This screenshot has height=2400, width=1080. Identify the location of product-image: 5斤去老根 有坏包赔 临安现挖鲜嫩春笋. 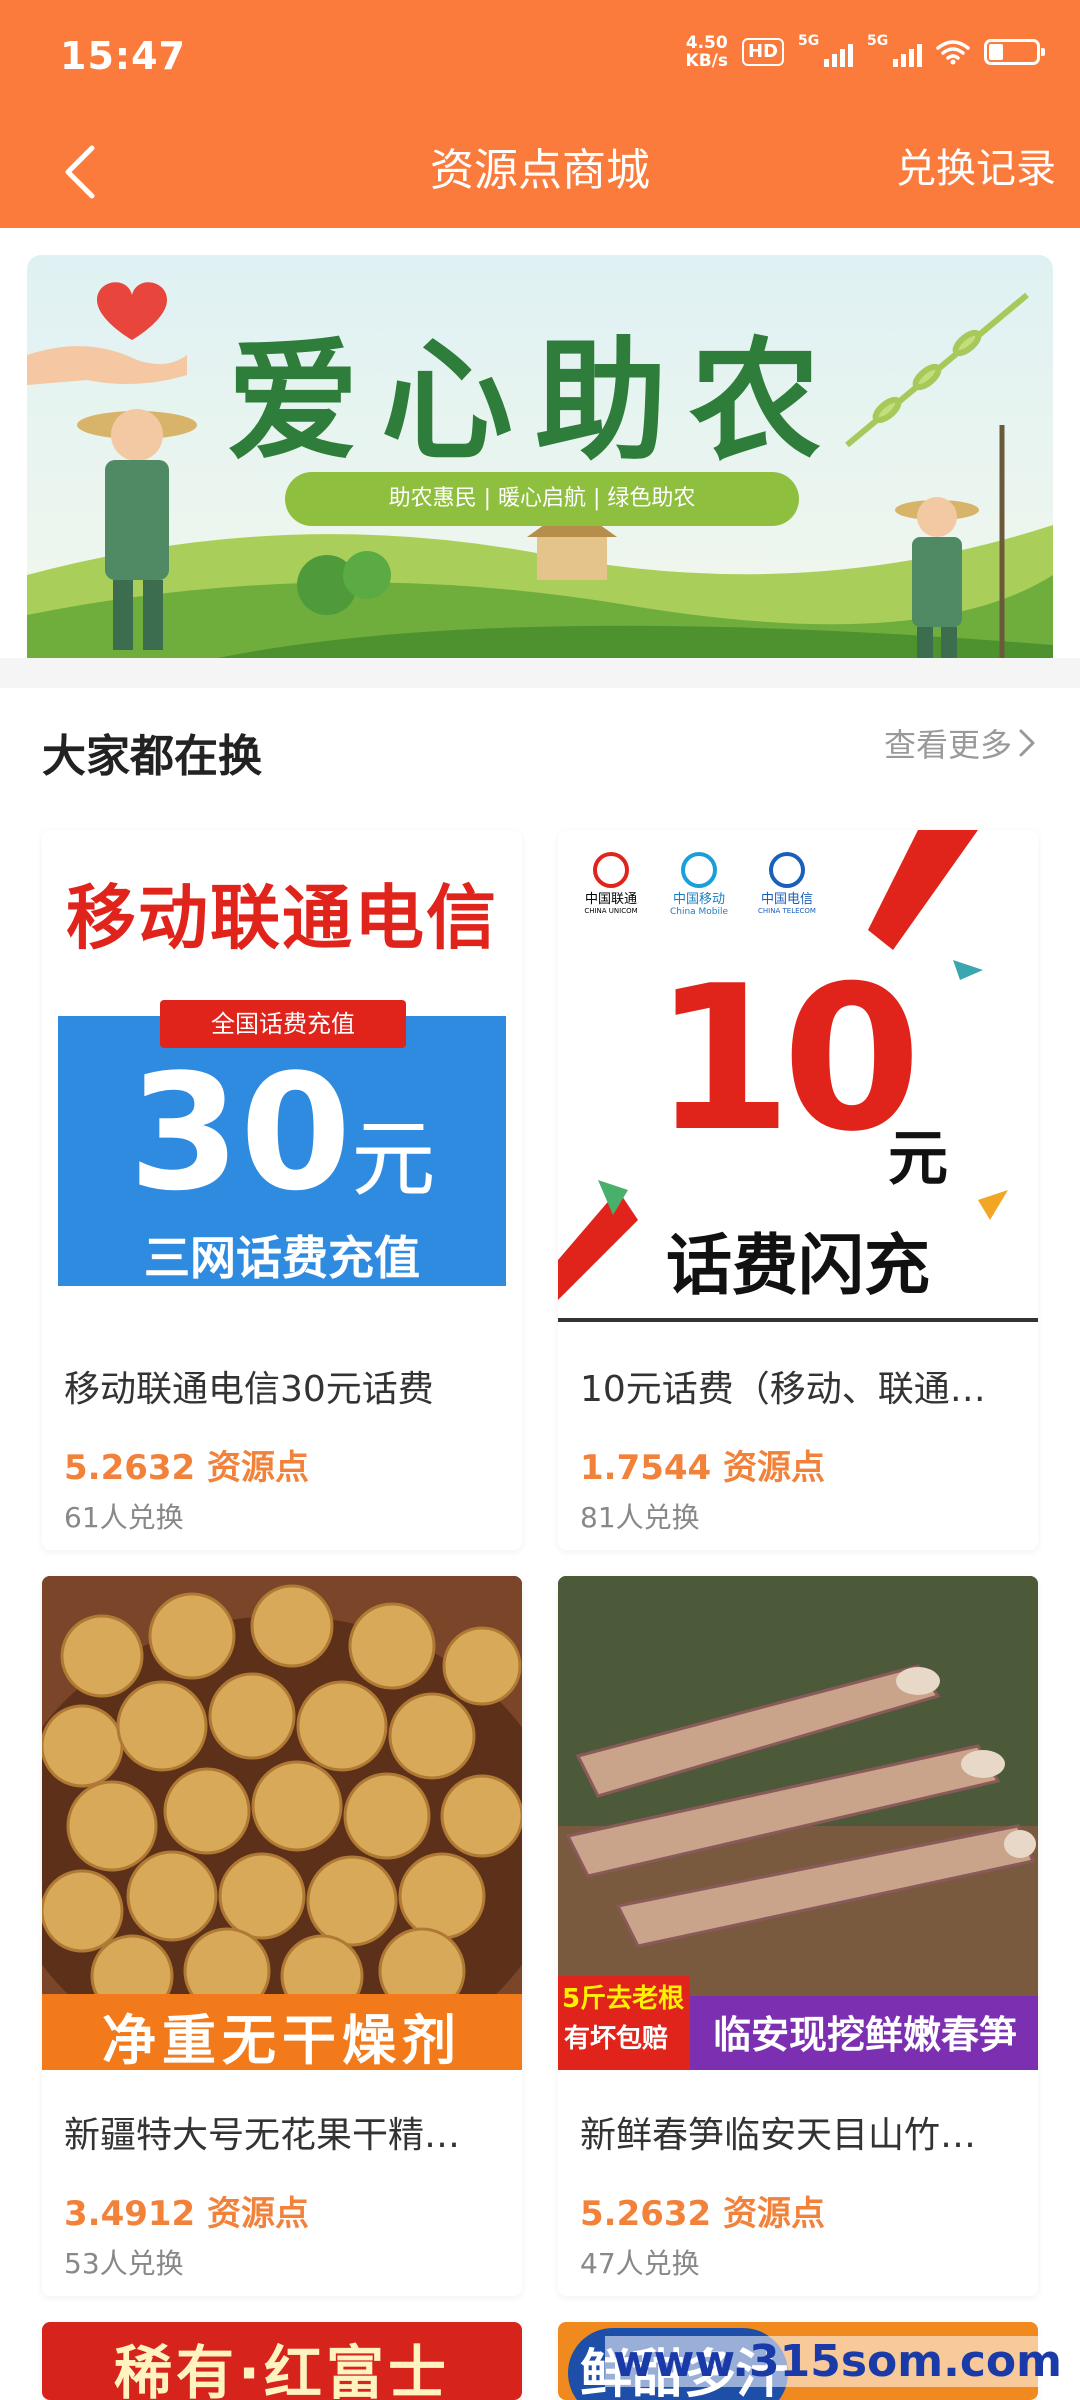
(798, 1823).